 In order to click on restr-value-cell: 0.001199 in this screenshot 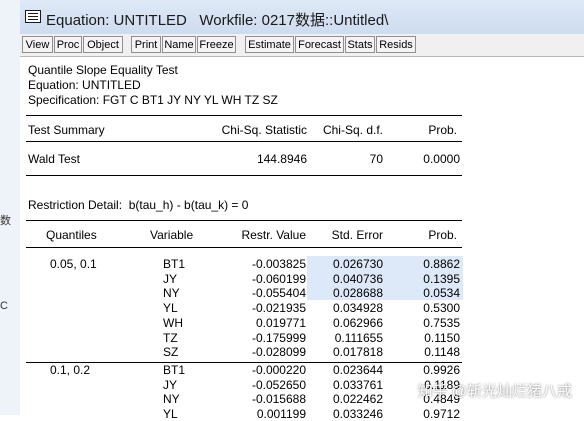, I will do `click(281, 414)`.